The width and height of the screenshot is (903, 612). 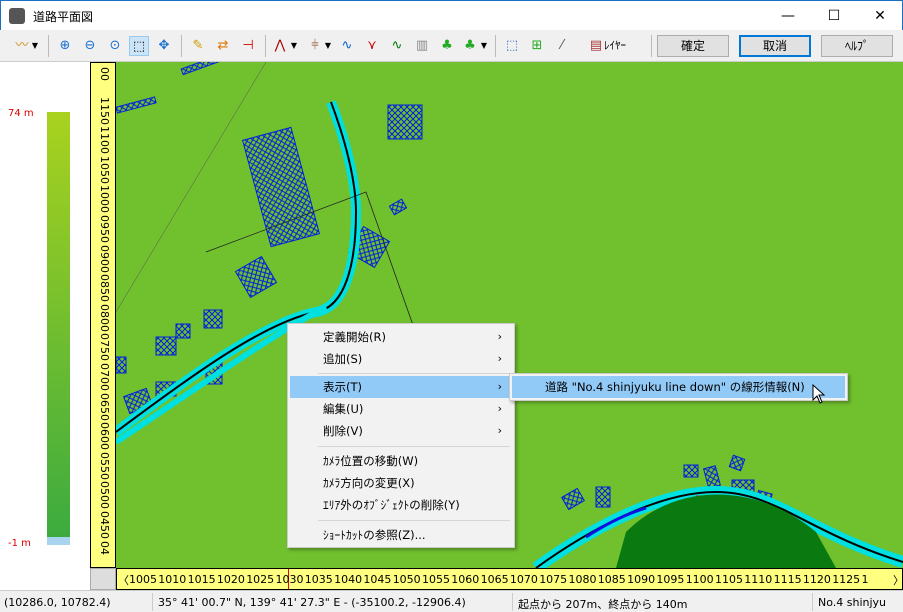 I want to click on status-distance: 起点から 207m、終点から 140m, so click(x=603, y=604).